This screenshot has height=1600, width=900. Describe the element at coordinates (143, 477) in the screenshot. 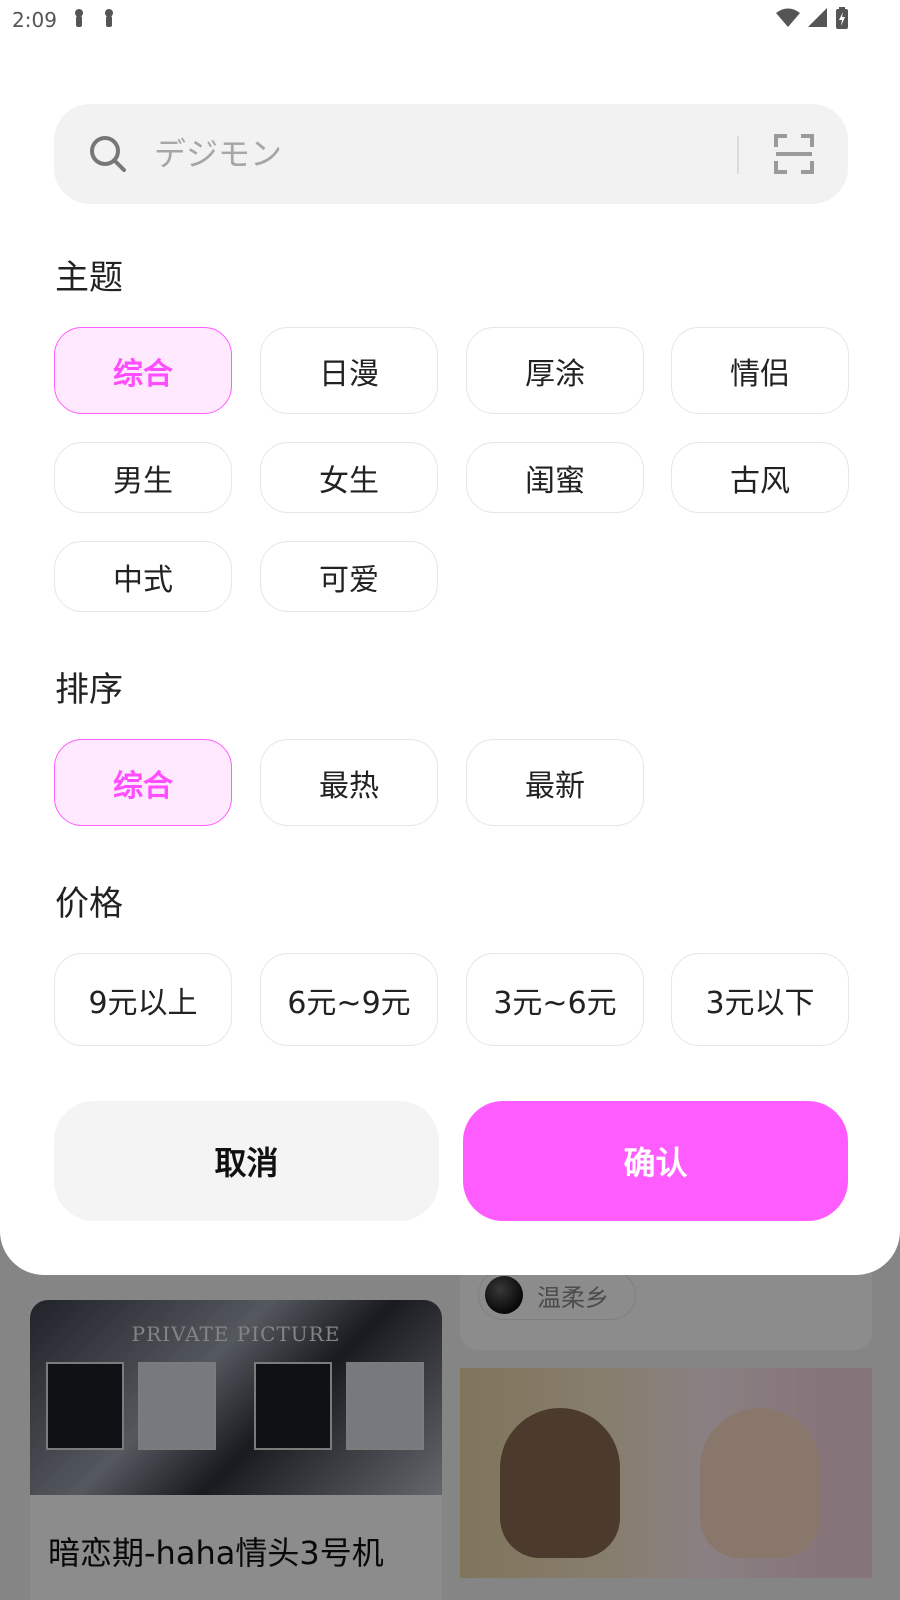

I see `theme-chip: 男生` at that location.